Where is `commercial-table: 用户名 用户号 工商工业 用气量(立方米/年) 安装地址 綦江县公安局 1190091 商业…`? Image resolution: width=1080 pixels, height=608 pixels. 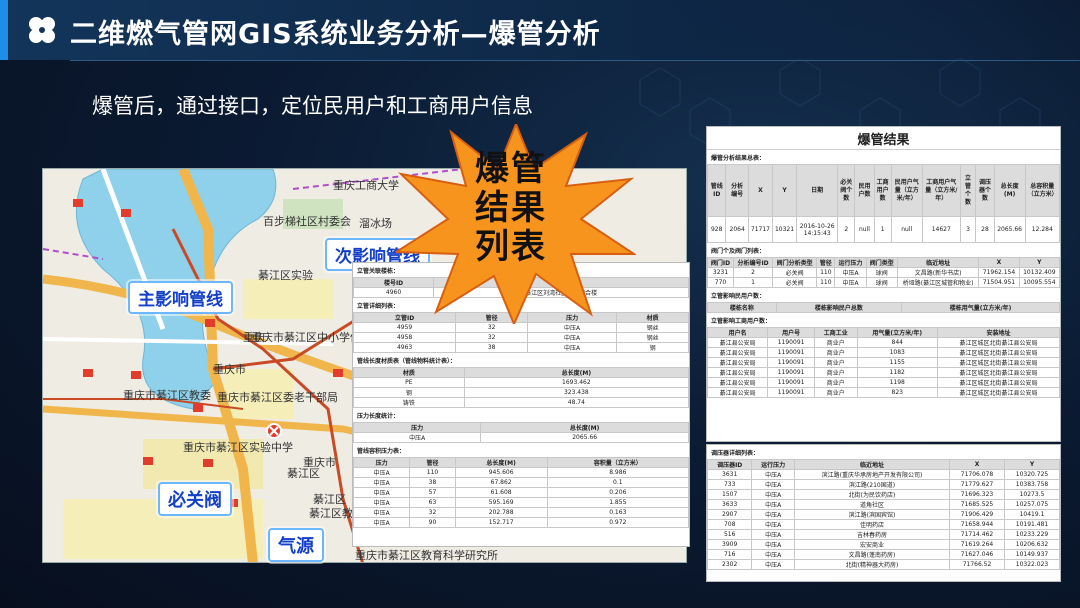 commercial-table: 用户名 用户号 工商工业 用气量(立方米/年) 安装地址 綦江县公安局 1190091 商业… is located at coordinates (883, 362).